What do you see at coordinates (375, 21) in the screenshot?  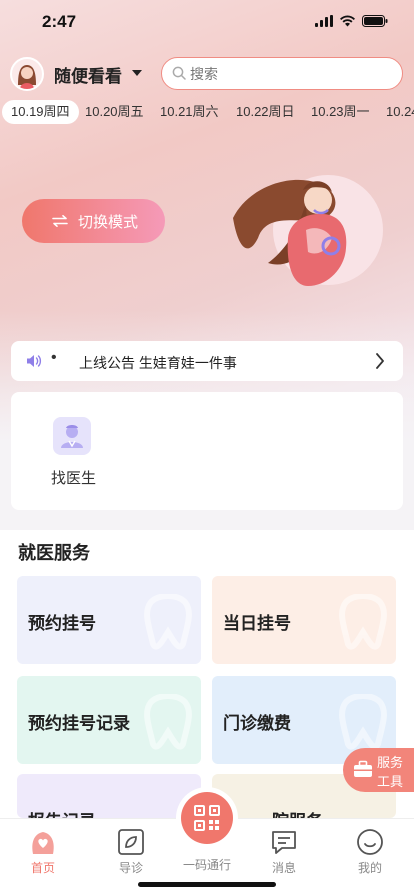 I see `battery-icon` at bounding box center [375, 21].